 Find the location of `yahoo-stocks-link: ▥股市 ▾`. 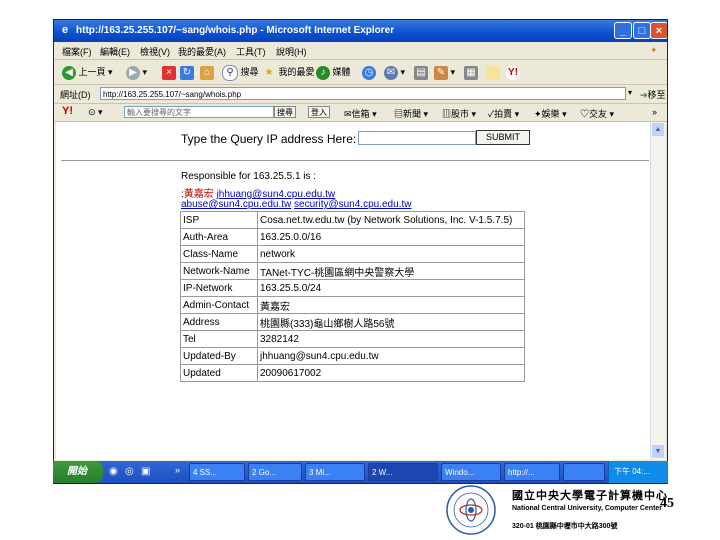

yahoo-stocks-link: ▥股市 ▾ is located at coordinates (459, 113).